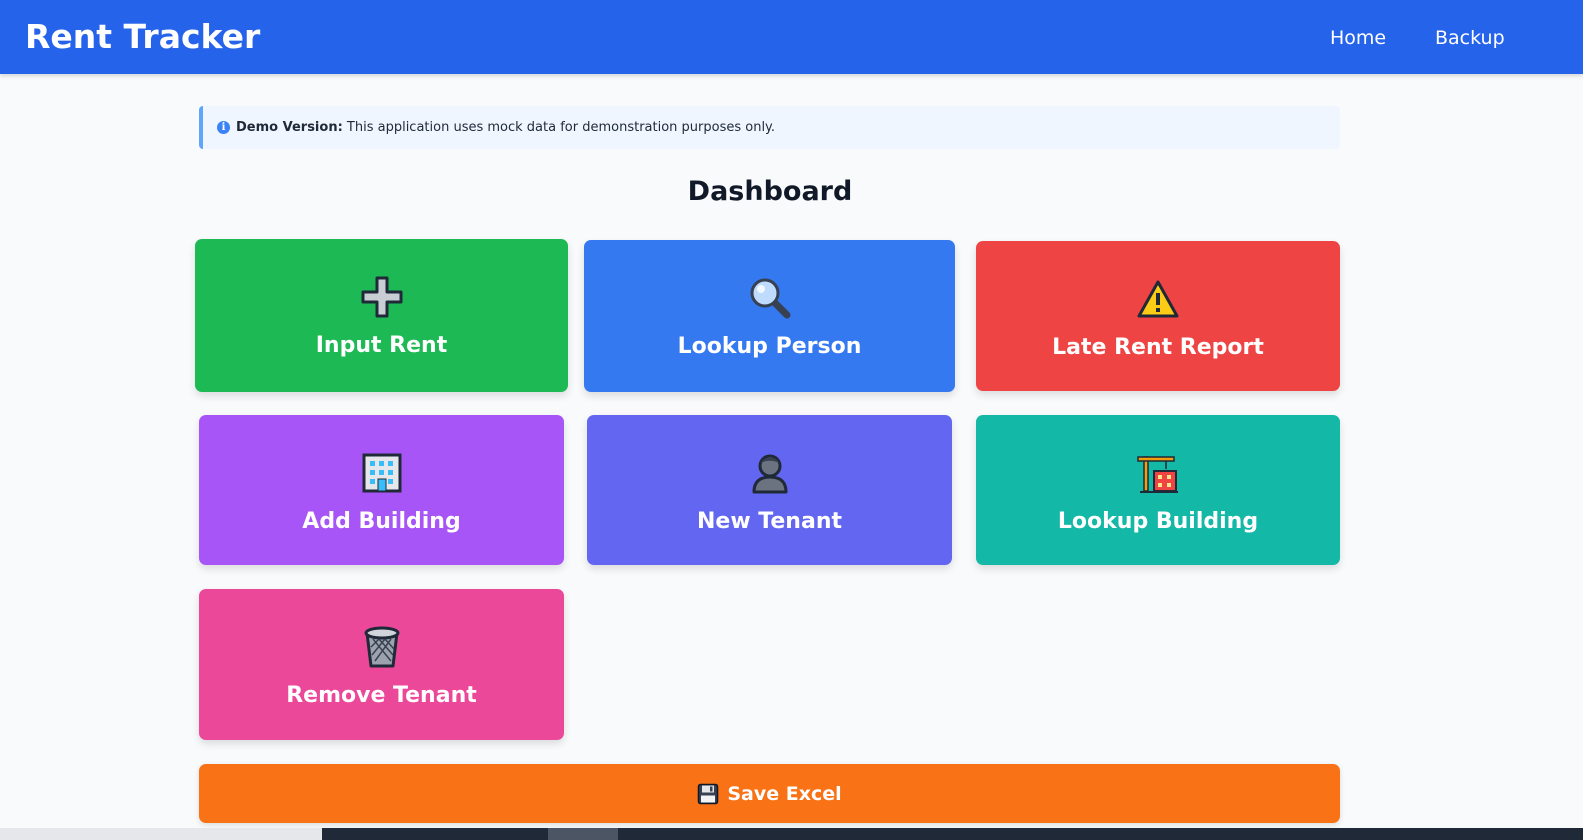  I want to click on warning-icon, so click(1158, 299).